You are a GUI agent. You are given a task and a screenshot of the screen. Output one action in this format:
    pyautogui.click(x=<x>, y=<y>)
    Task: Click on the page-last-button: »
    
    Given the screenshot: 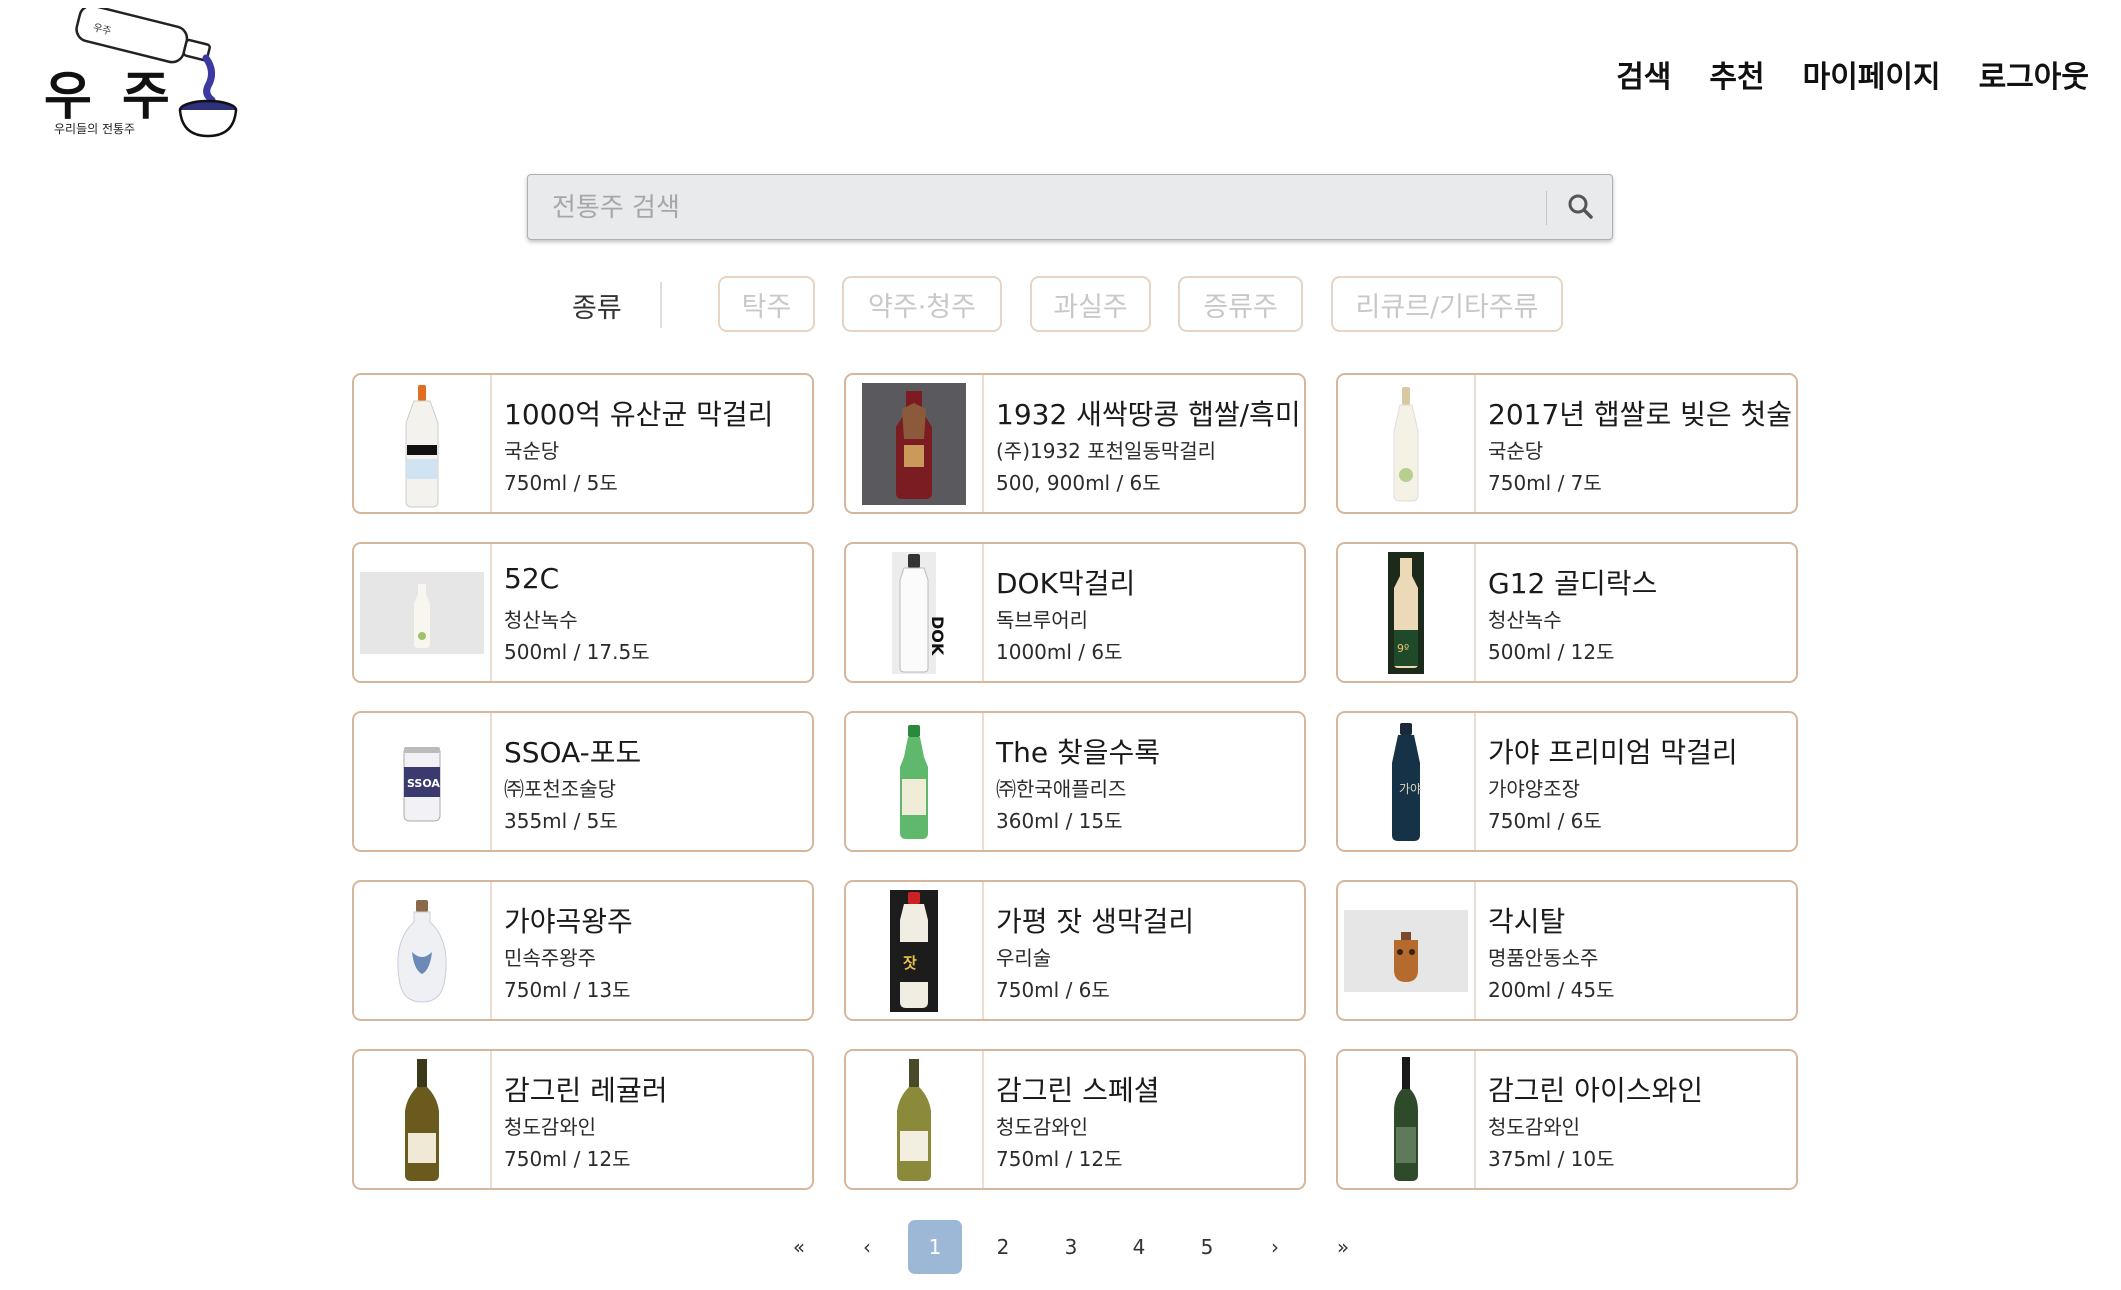 What is the action you would take?
    pyautogui.click(x=1343, y=1247)
    